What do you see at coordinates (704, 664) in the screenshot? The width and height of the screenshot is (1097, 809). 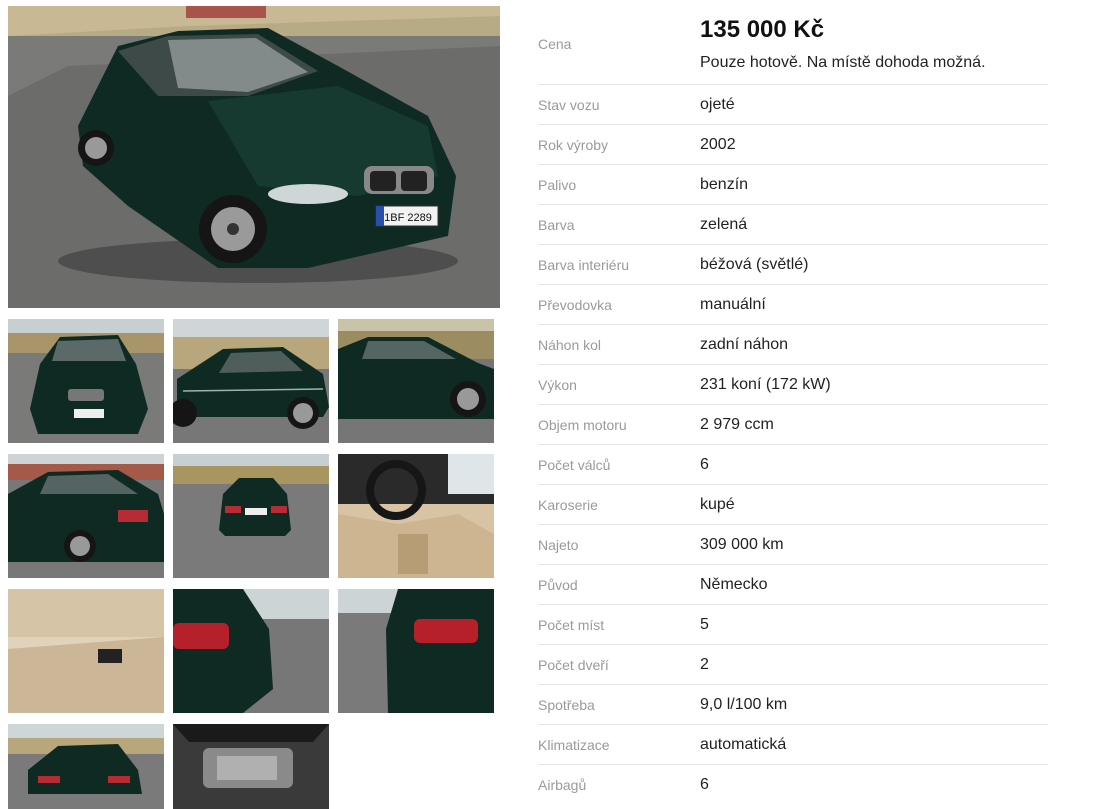 I see `spec-value: 2` at bounding box center [704, 664].